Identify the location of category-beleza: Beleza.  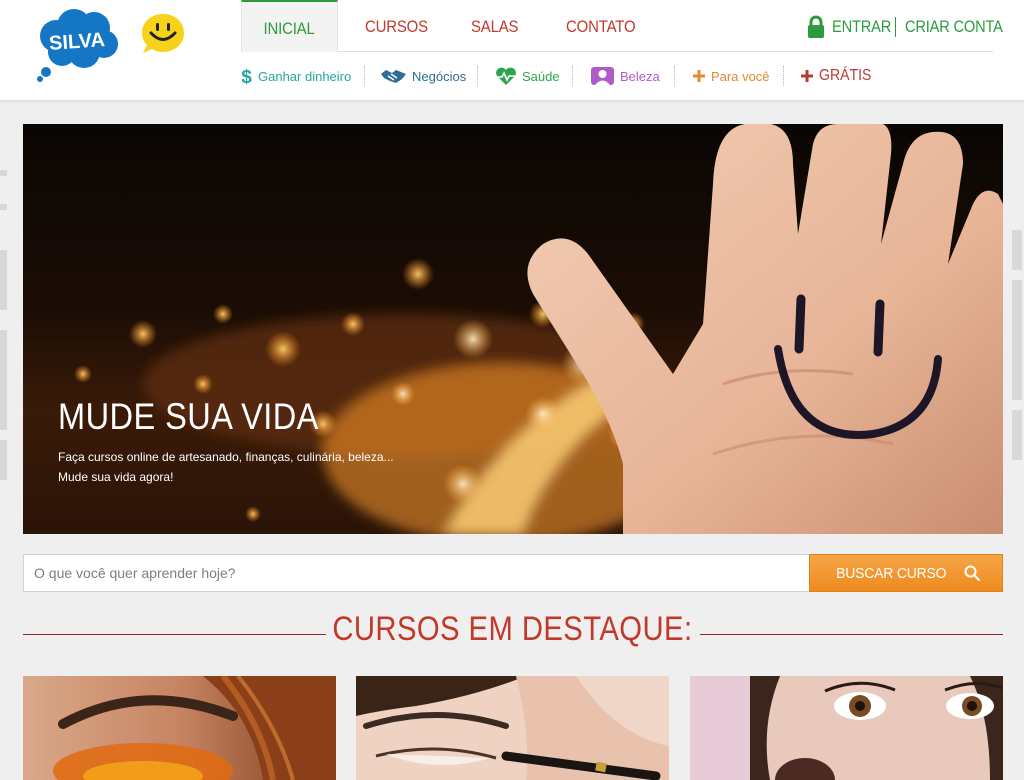
(625, 76).